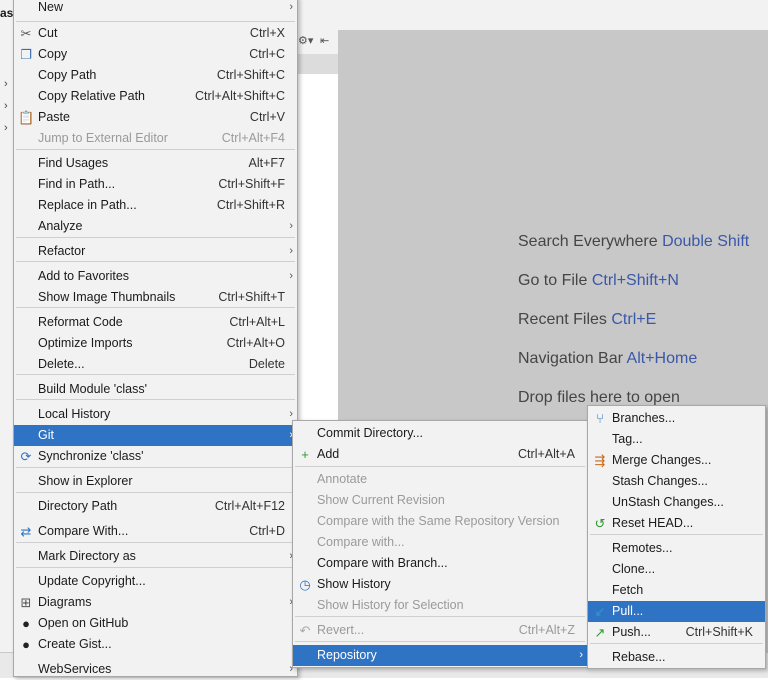  I want to click on menu-item-label: Show in Explorer, so click(85, 481).